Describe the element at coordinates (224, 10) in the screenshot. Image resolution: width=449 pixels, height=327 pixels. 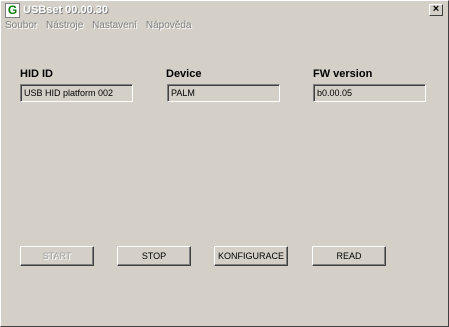
I see `title-bar: G USBset 00.00.30 ×` at that location.